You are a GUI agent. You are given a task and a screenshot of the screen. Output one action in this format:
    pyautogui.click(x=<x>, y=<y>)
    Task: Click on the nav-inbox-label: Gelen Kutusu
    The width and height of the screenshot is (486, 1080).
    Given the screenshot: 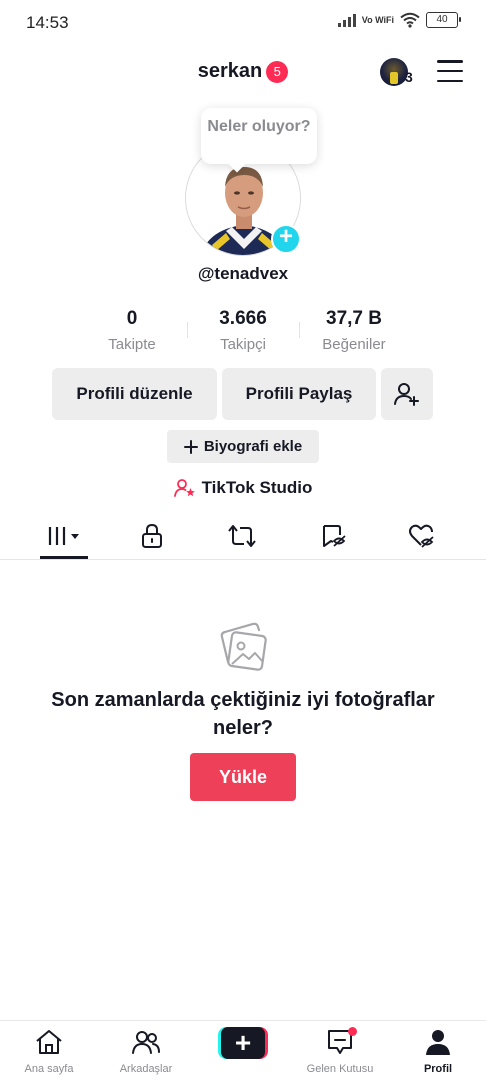 What is the action you would take?
    pyautogui.click(x=340, y=1069)
    